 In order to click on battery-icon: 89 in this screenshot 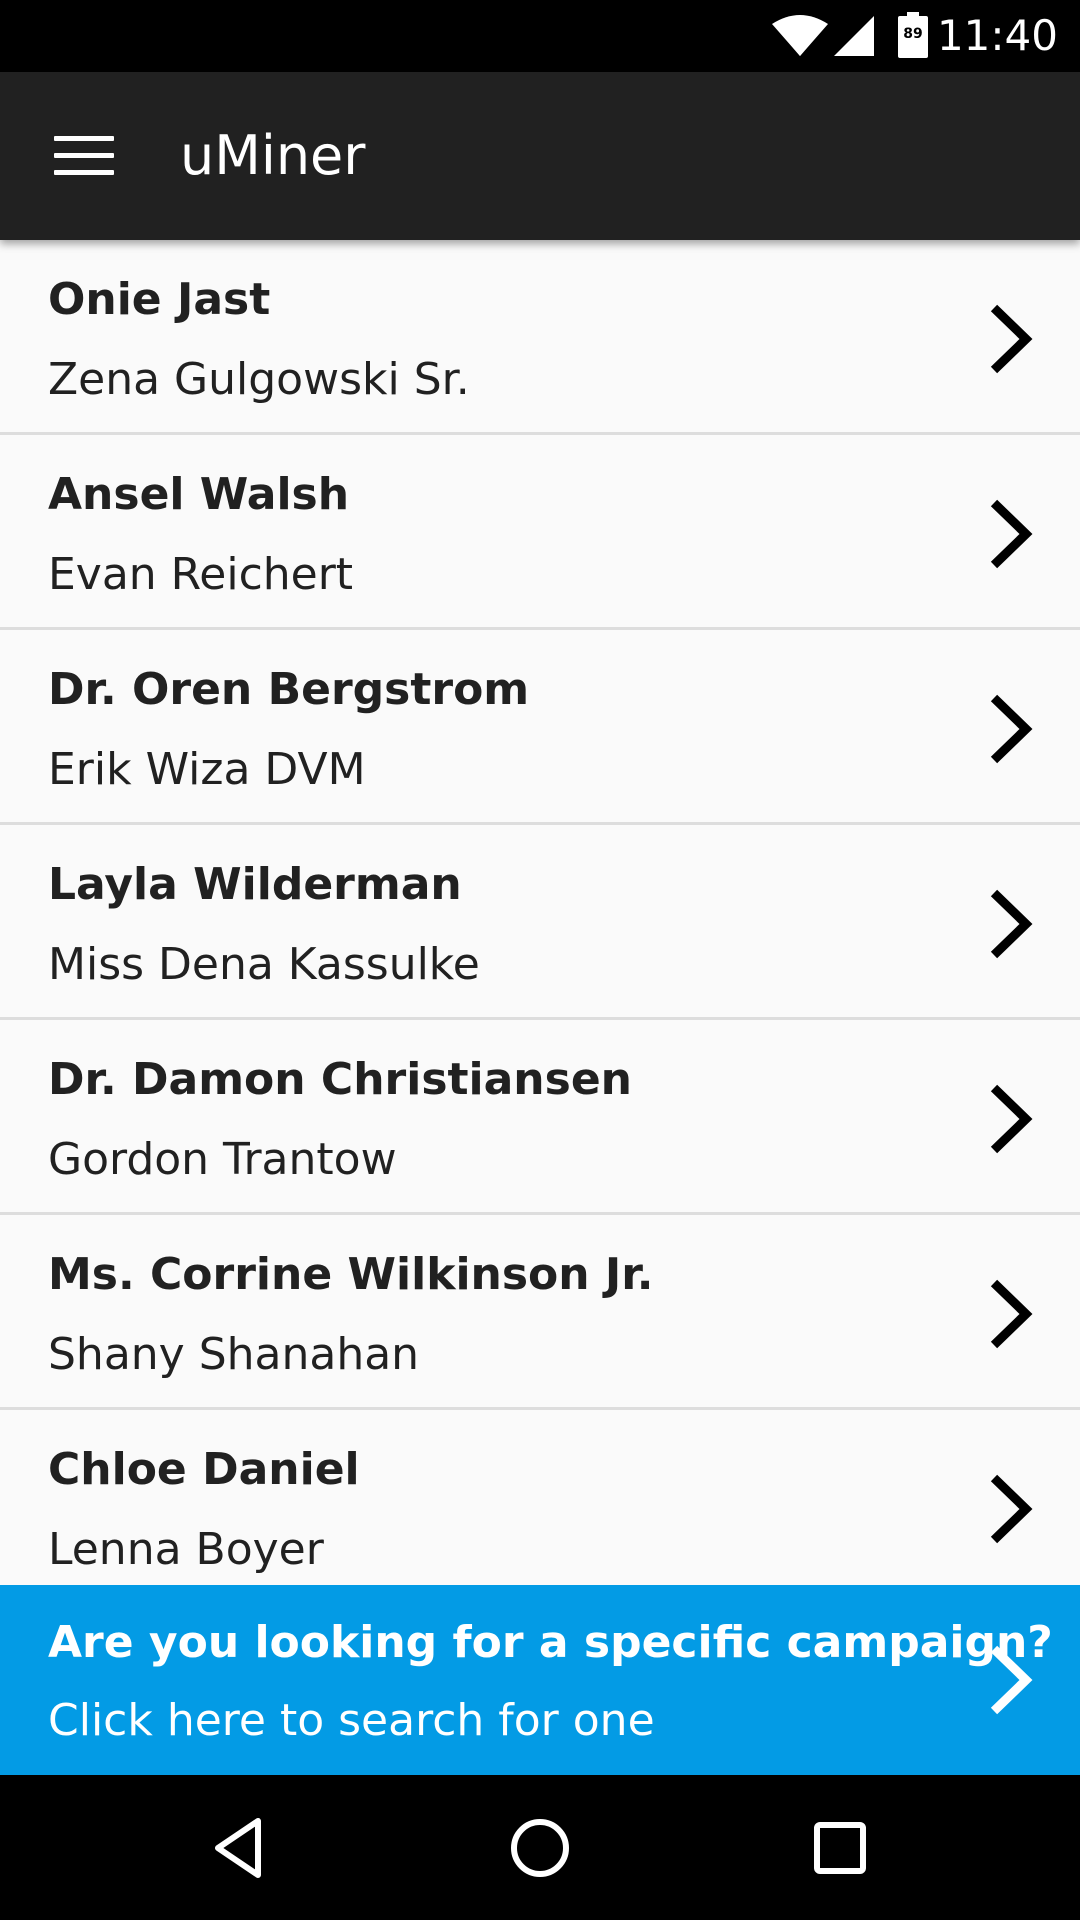, I will do `click(913, 35)`.